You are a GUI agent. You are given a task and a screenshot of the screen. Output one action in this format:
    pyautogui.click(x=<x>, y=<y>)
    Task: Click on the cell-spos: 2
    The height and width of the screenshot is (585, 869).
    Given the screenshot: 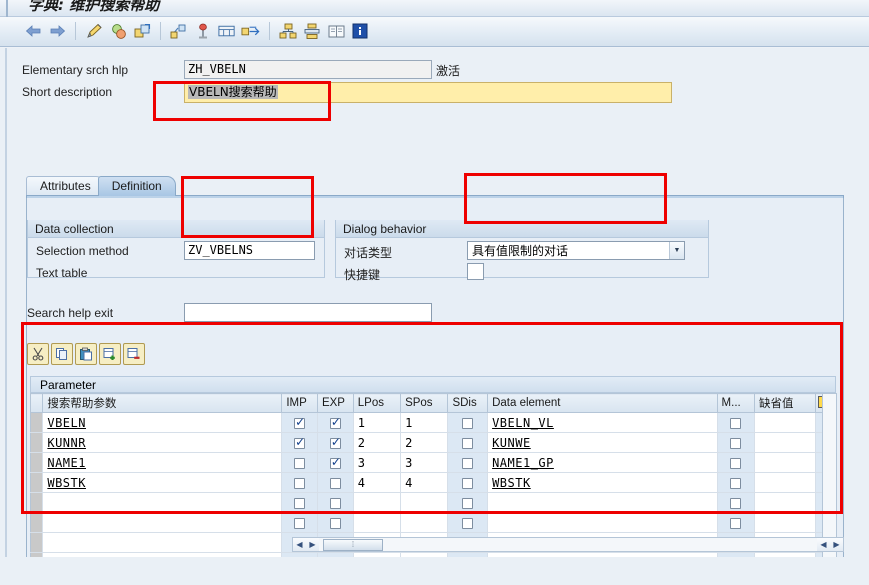 What is the action you would take?
    pyautogui.click(x=424, y=442)
    